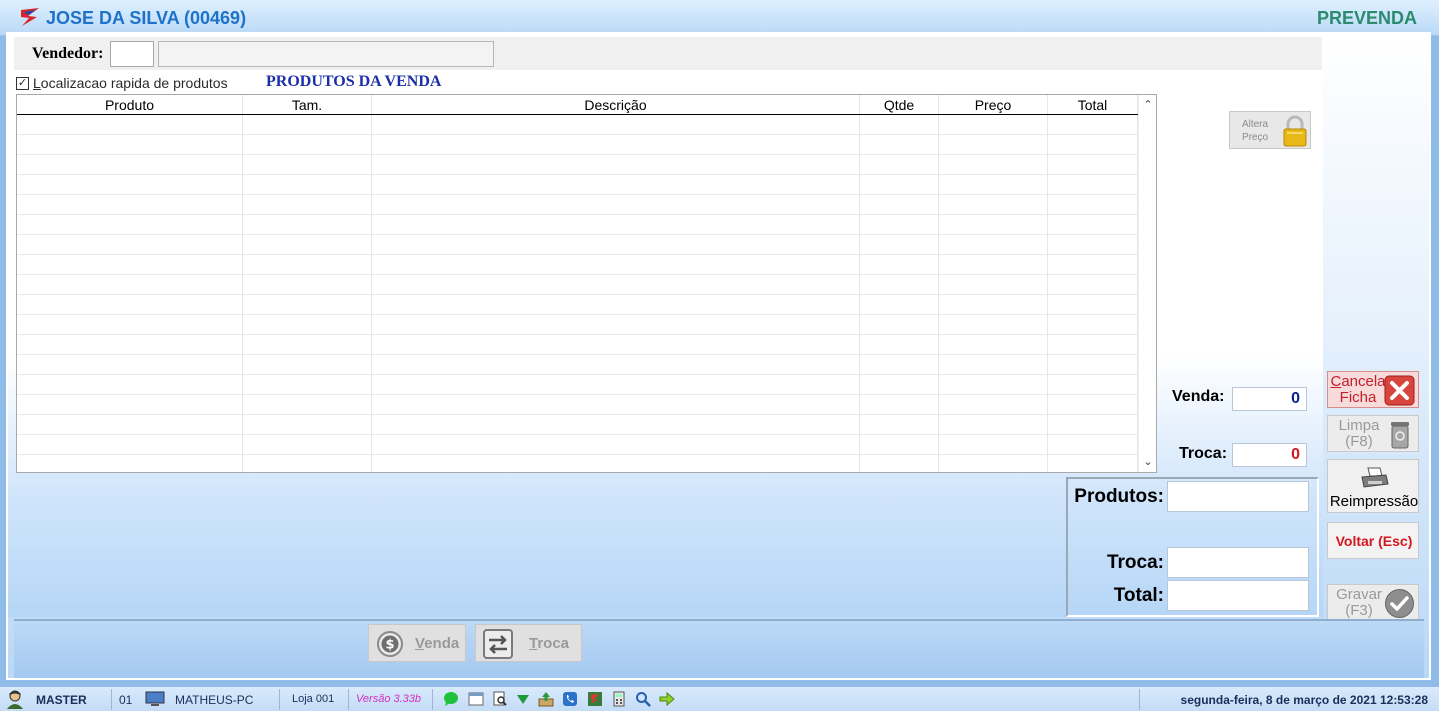 Image resolution: width=1439 pixels, height=711 pixels. Describe the element at coordinates (1147, 462) in the screenshot. I see `scroll-down-icon: ⌄` at that location.